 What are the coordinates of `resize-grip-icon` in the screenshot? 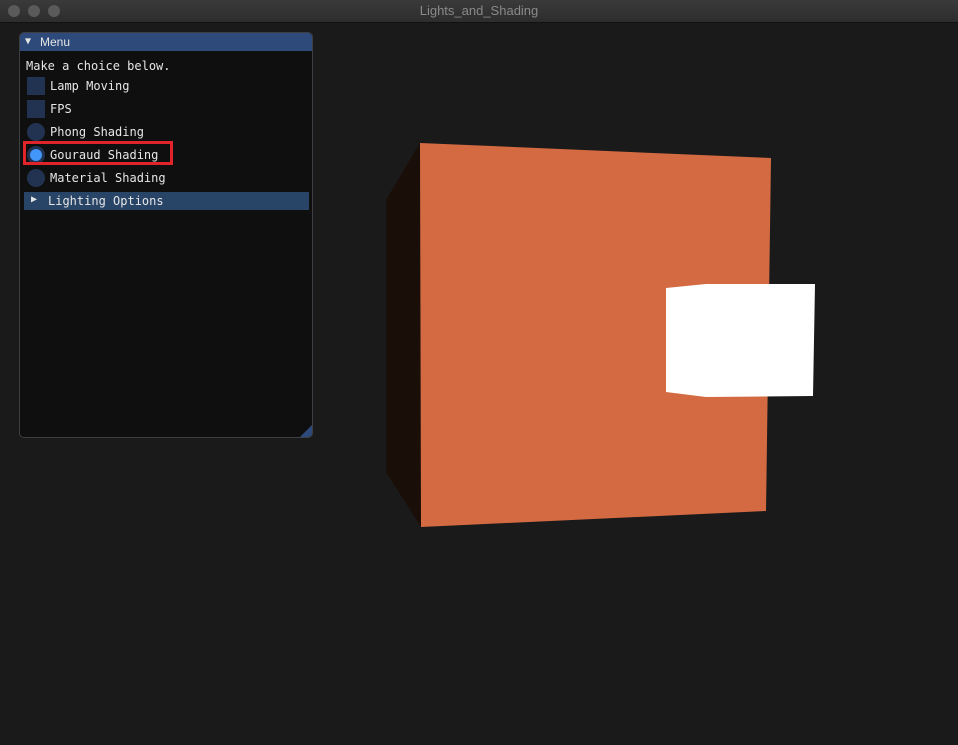 It's located at (306, 431).